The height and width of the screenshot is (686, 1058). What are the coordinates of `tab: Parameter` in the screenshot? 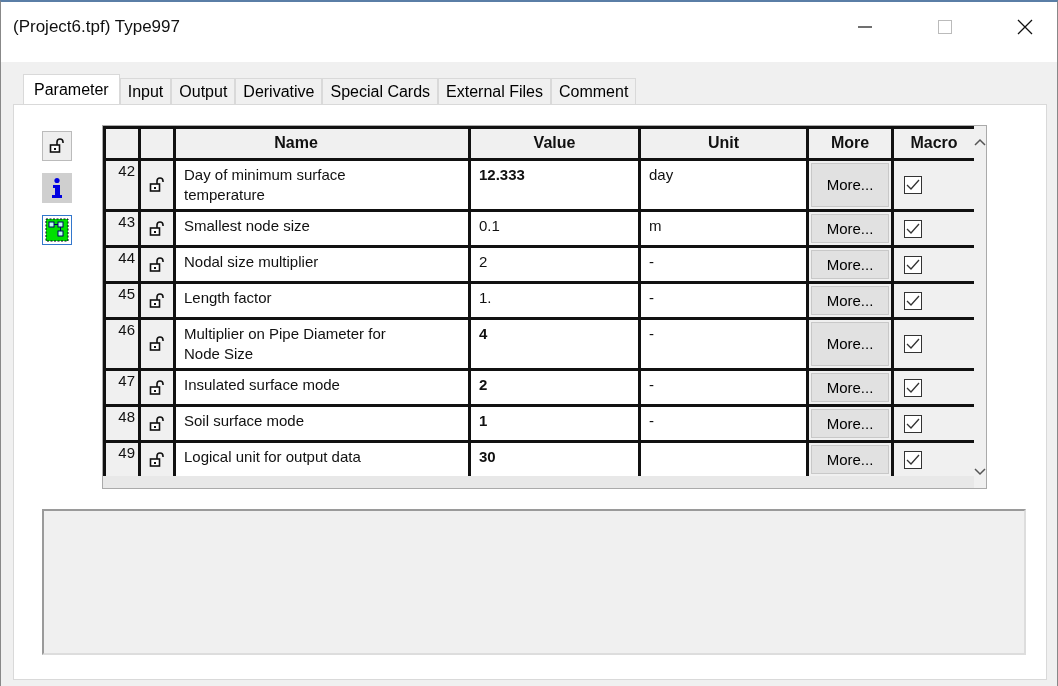 It's located at (71, 89).